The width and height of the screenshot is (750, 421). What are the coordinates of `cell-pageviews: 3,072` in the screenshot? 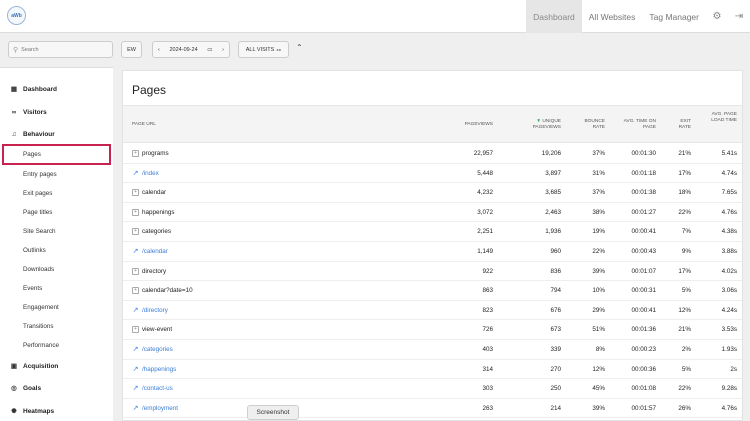 It's located at (485, 212).